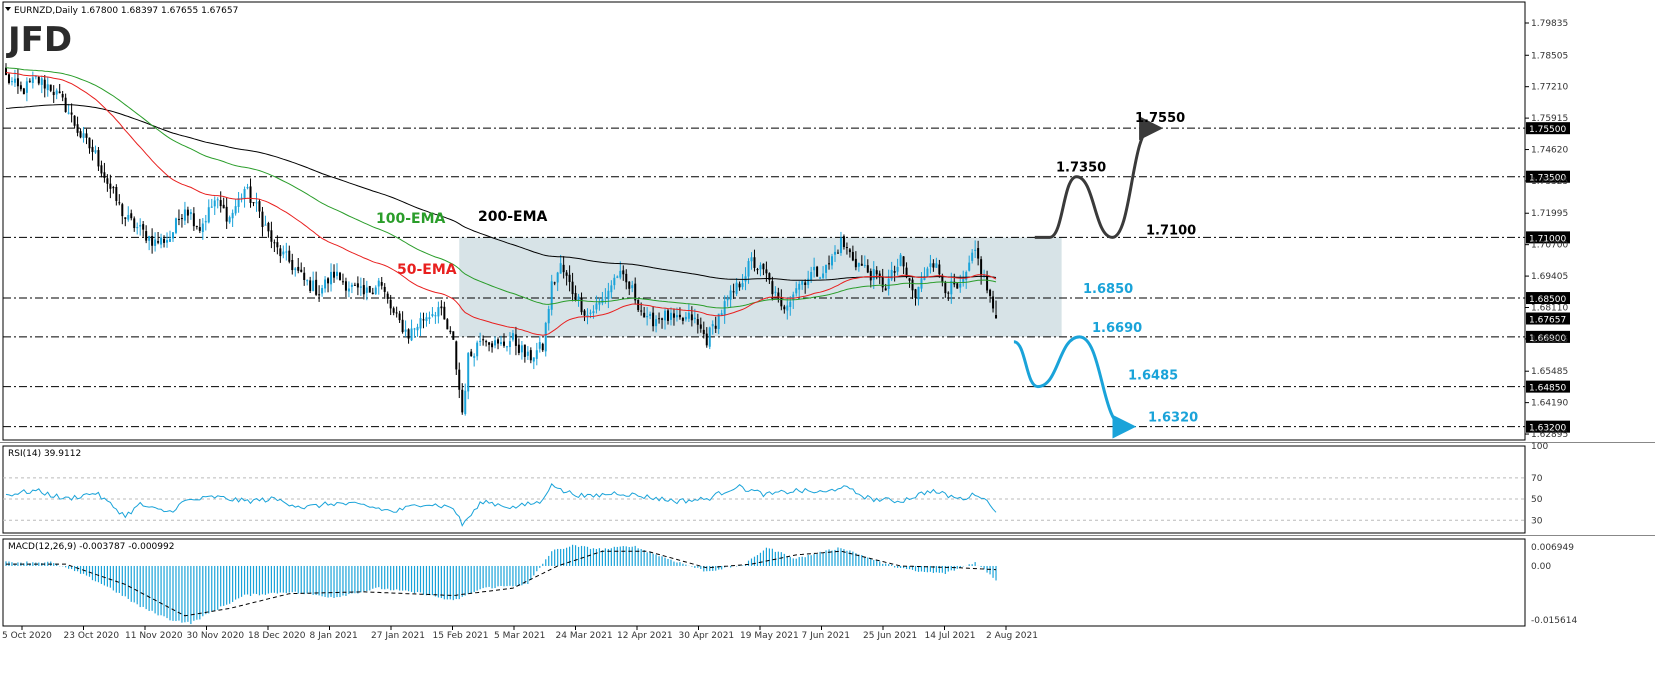 The width and height of the screenshot is (1655, 684). What do you see at coordinates (1549, 340) in the screenshot?
I see `price-tick-label: 1.66815` at bounding box center [1549, 340].